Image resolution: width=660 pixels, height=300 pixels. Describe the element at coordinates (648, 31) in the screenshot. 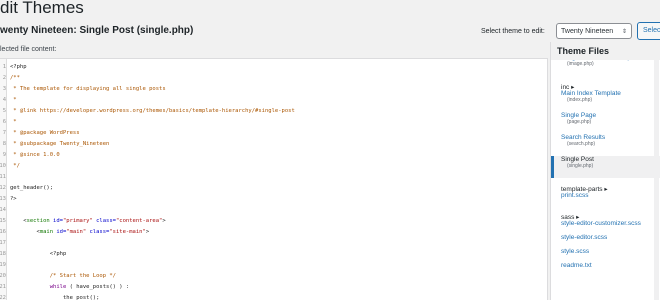

I see `select-theme-button: Select` at that location.